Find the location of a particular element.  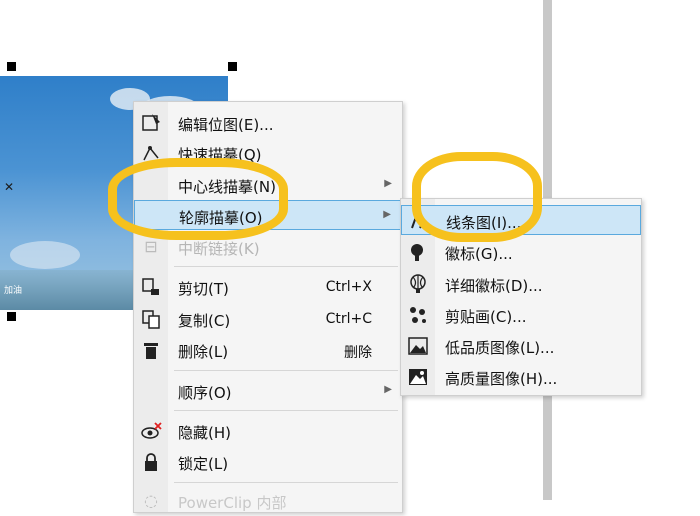

cloud is located at coordinates (45, 255).